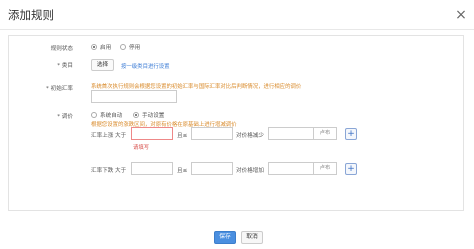 The height and width of the screenshot is (249, 474). I want to click on rise-max-input, so click(212, 133).